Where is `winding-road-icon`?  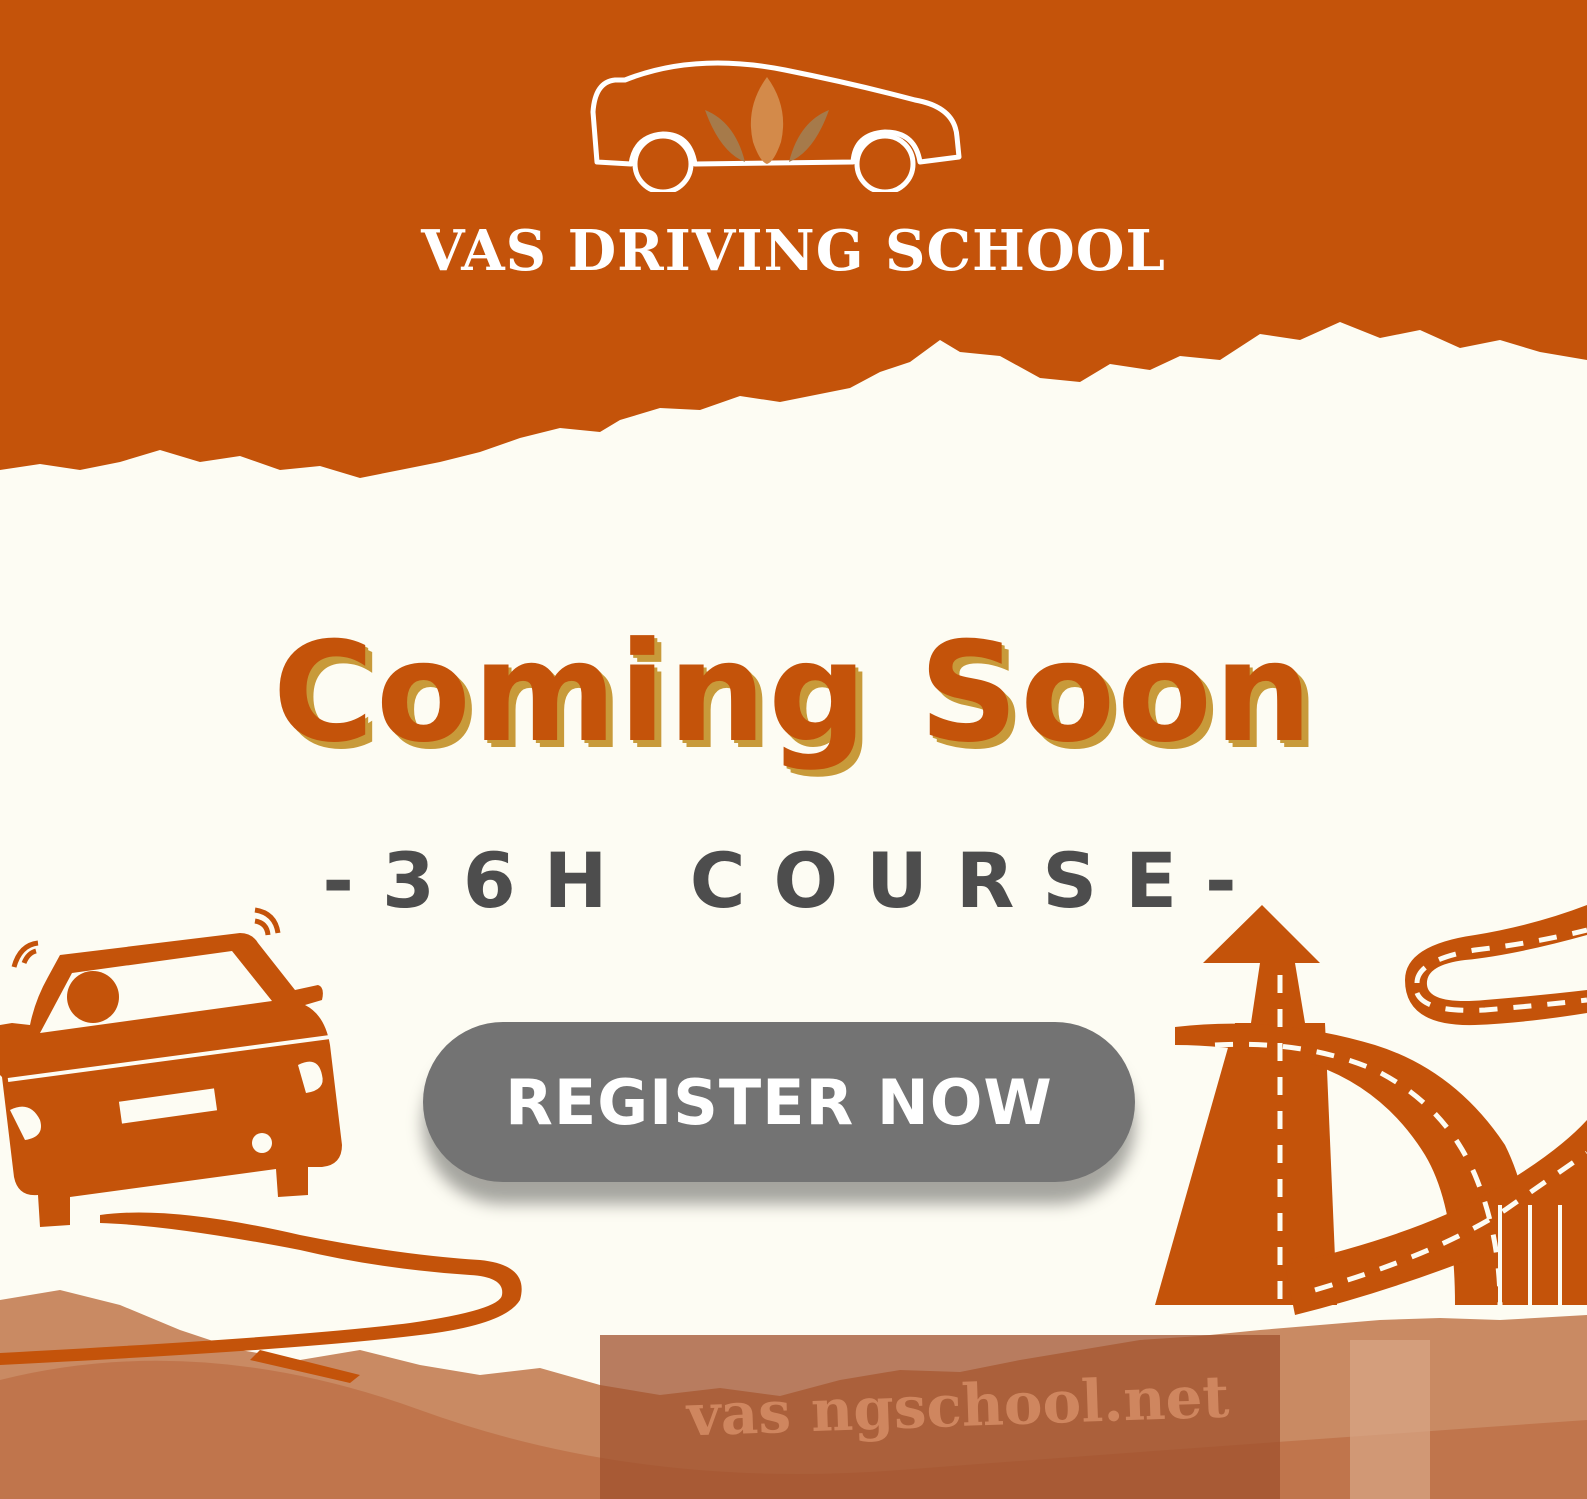 winding-road-icon is located at coordinates (261, 1288).